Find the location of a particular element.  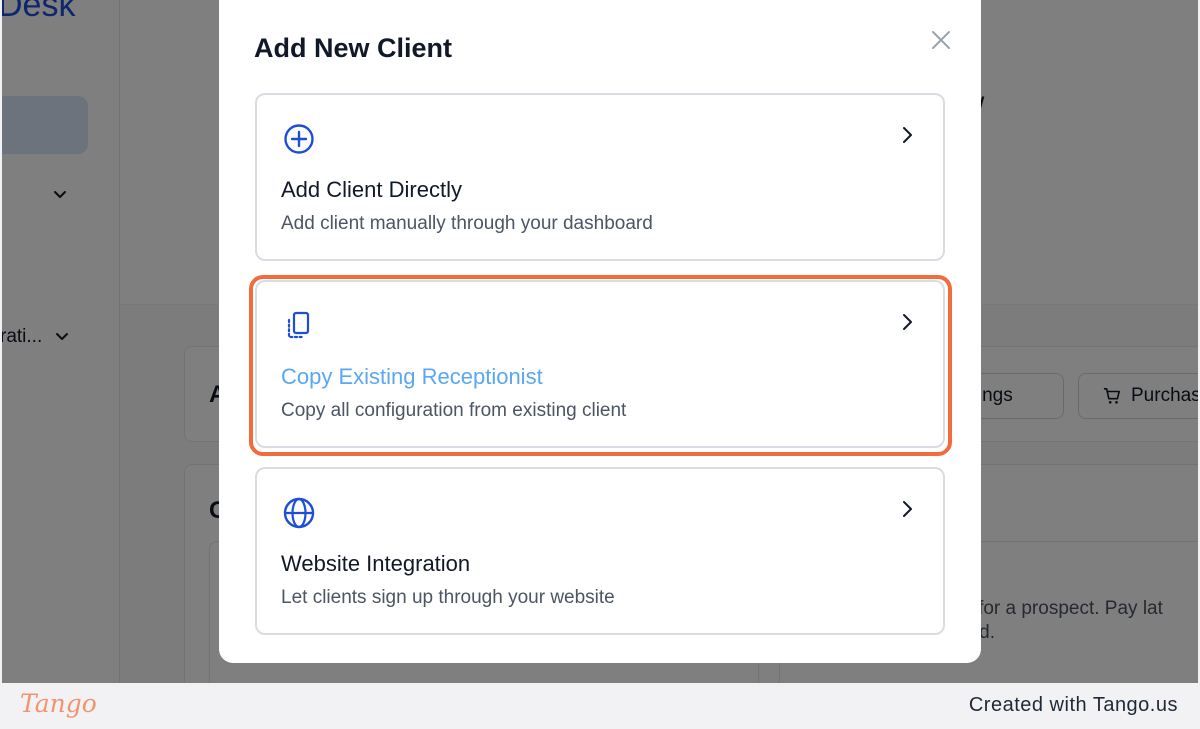

option-title: Website Integration is located at coordinates (376, 563).